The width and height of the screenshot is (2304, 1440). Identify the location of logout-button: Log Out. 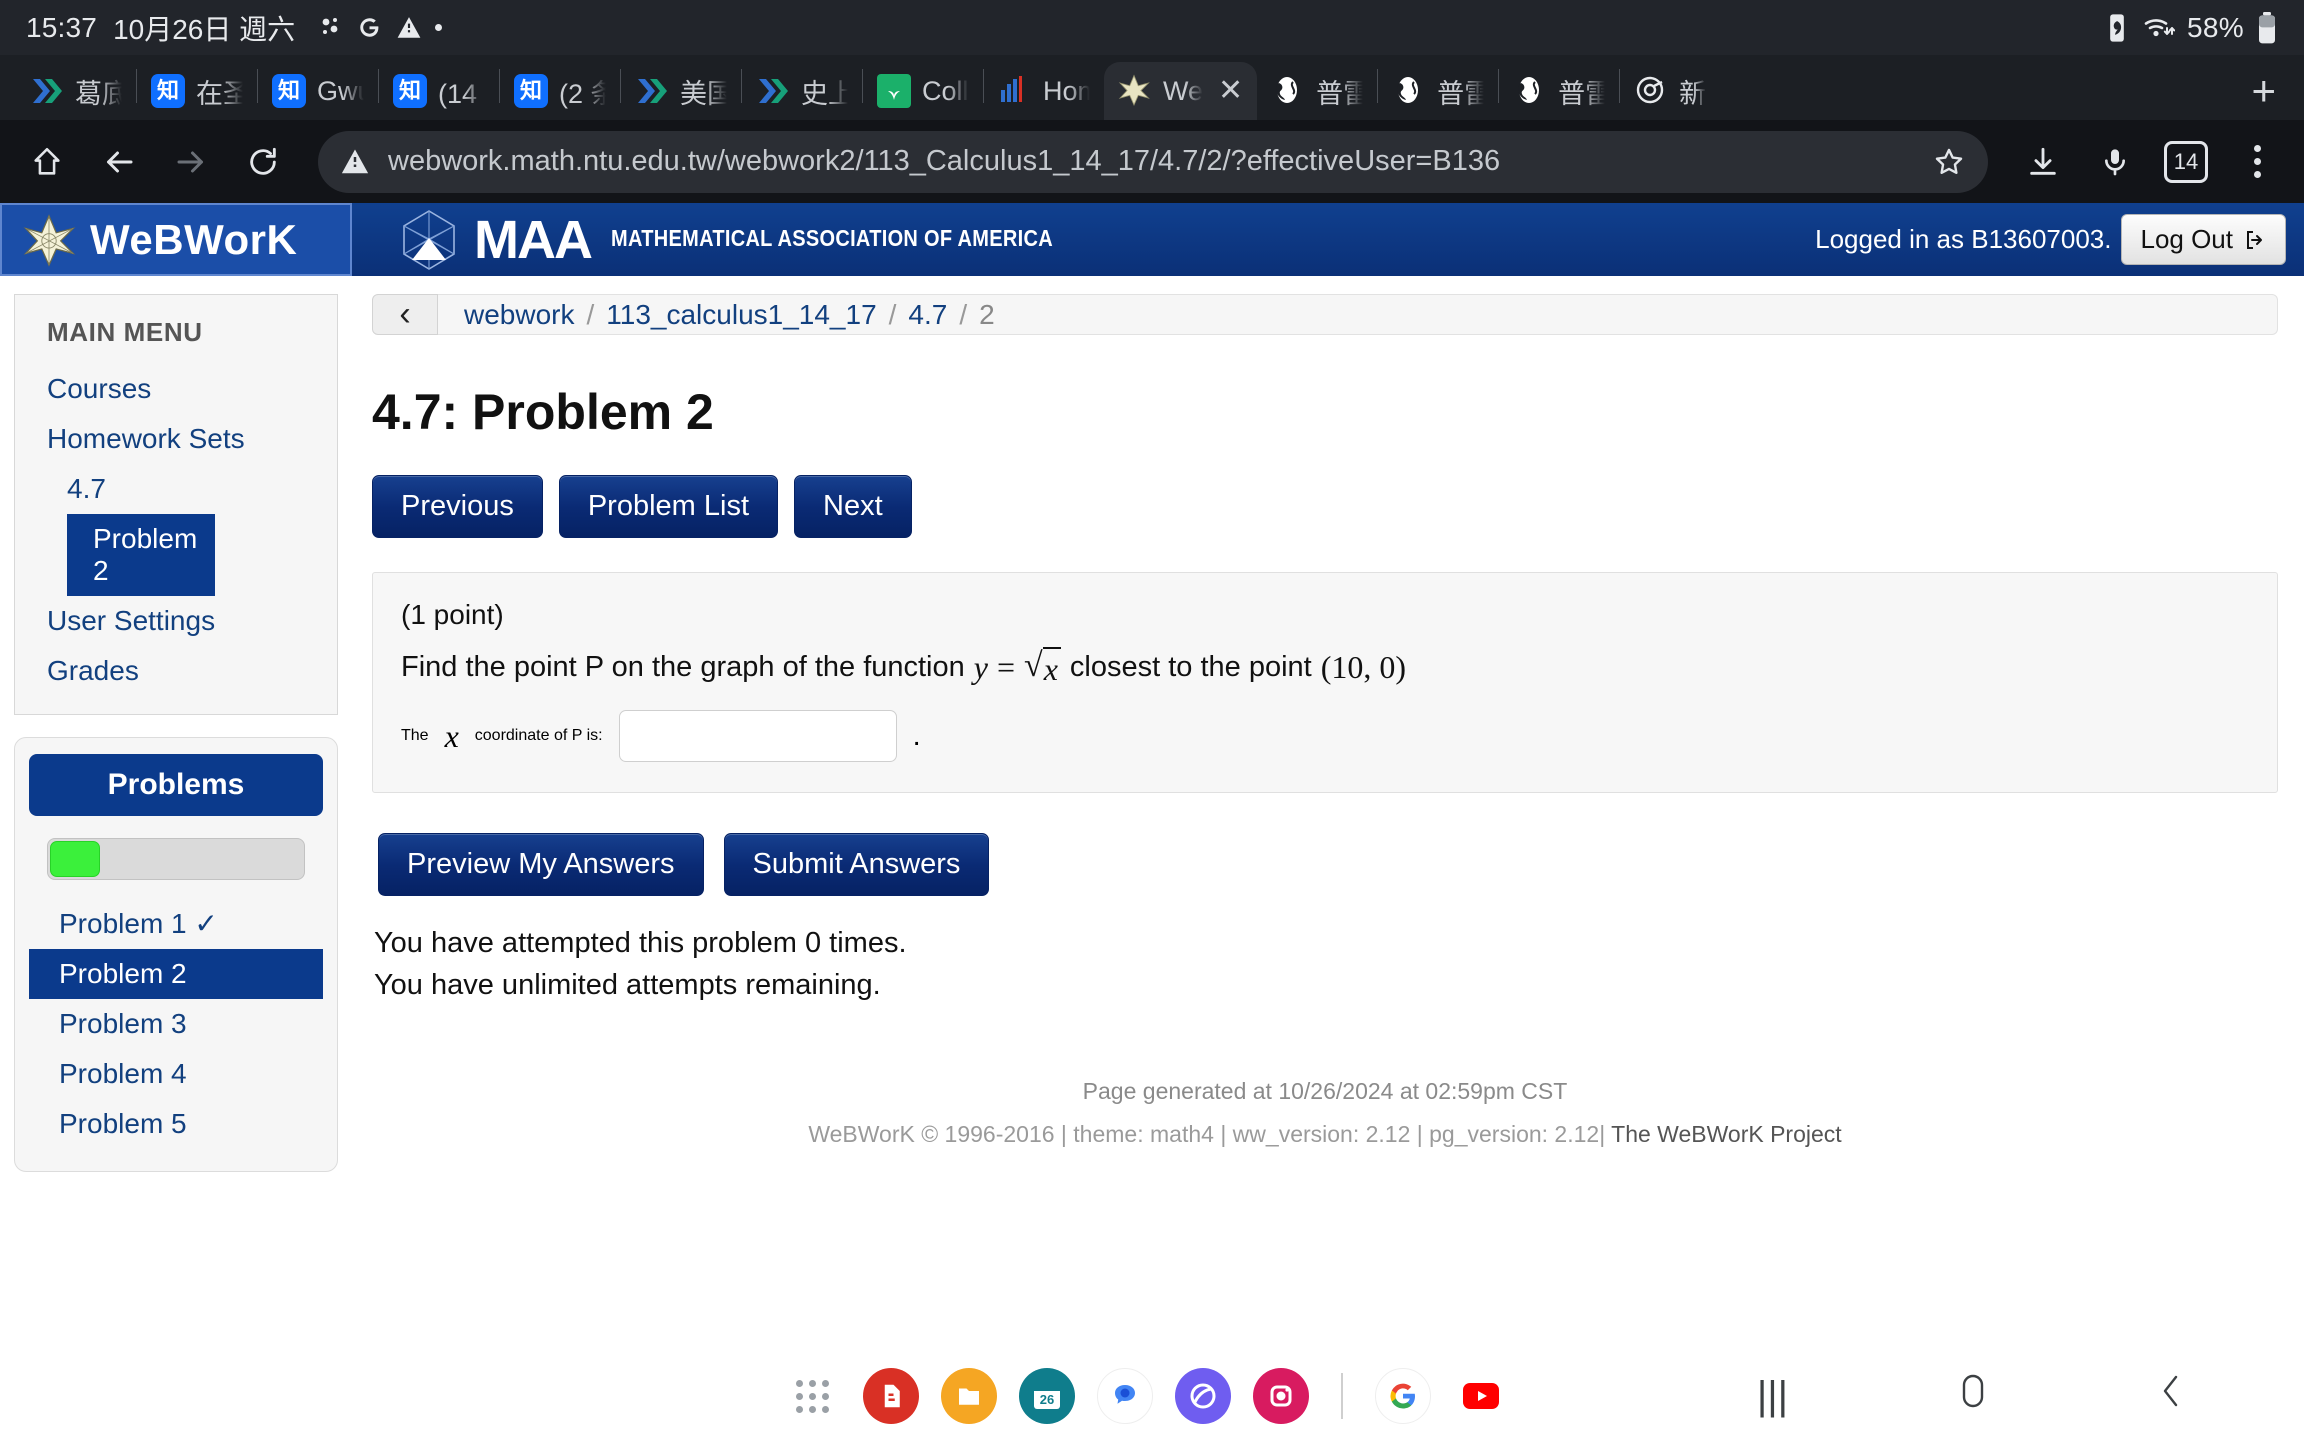
(2203, 239).